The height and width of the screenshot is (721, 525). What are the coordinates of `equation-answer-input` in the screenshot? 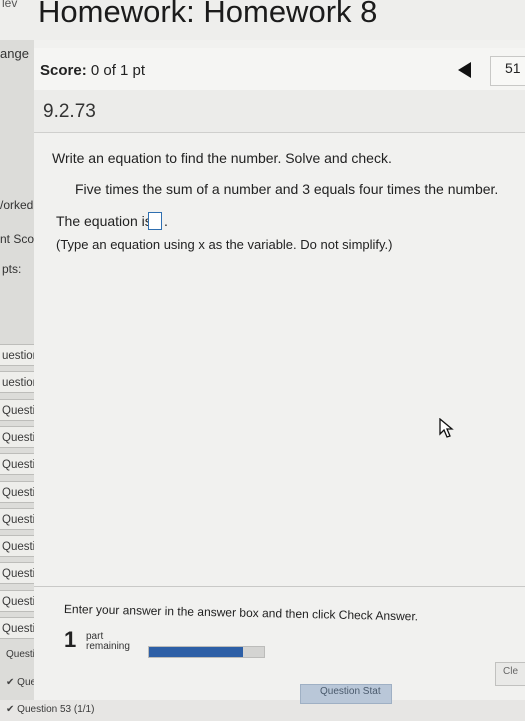 It's located at (155, 221).